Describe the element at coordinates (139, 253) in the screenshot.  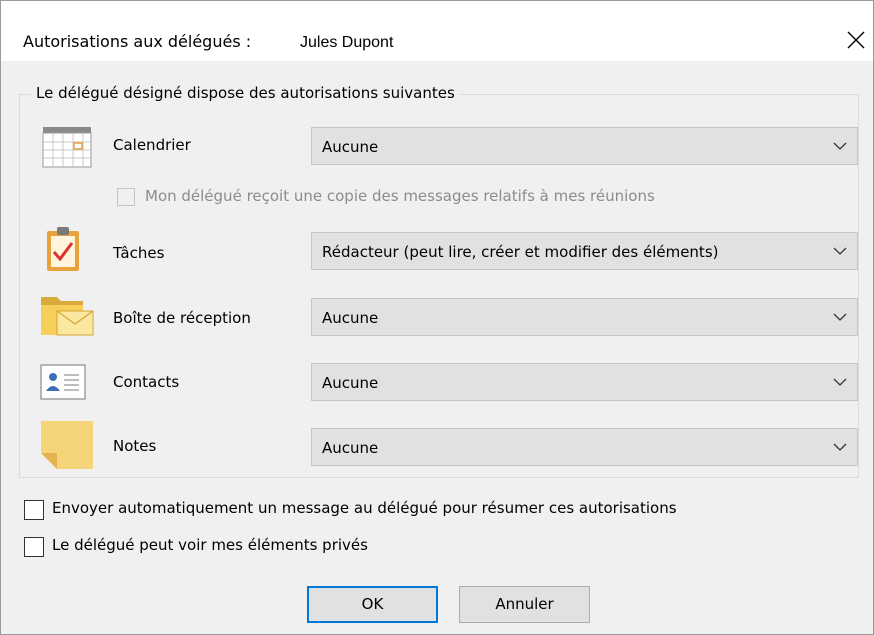
I see `tasks-label: Tâches` at that location.